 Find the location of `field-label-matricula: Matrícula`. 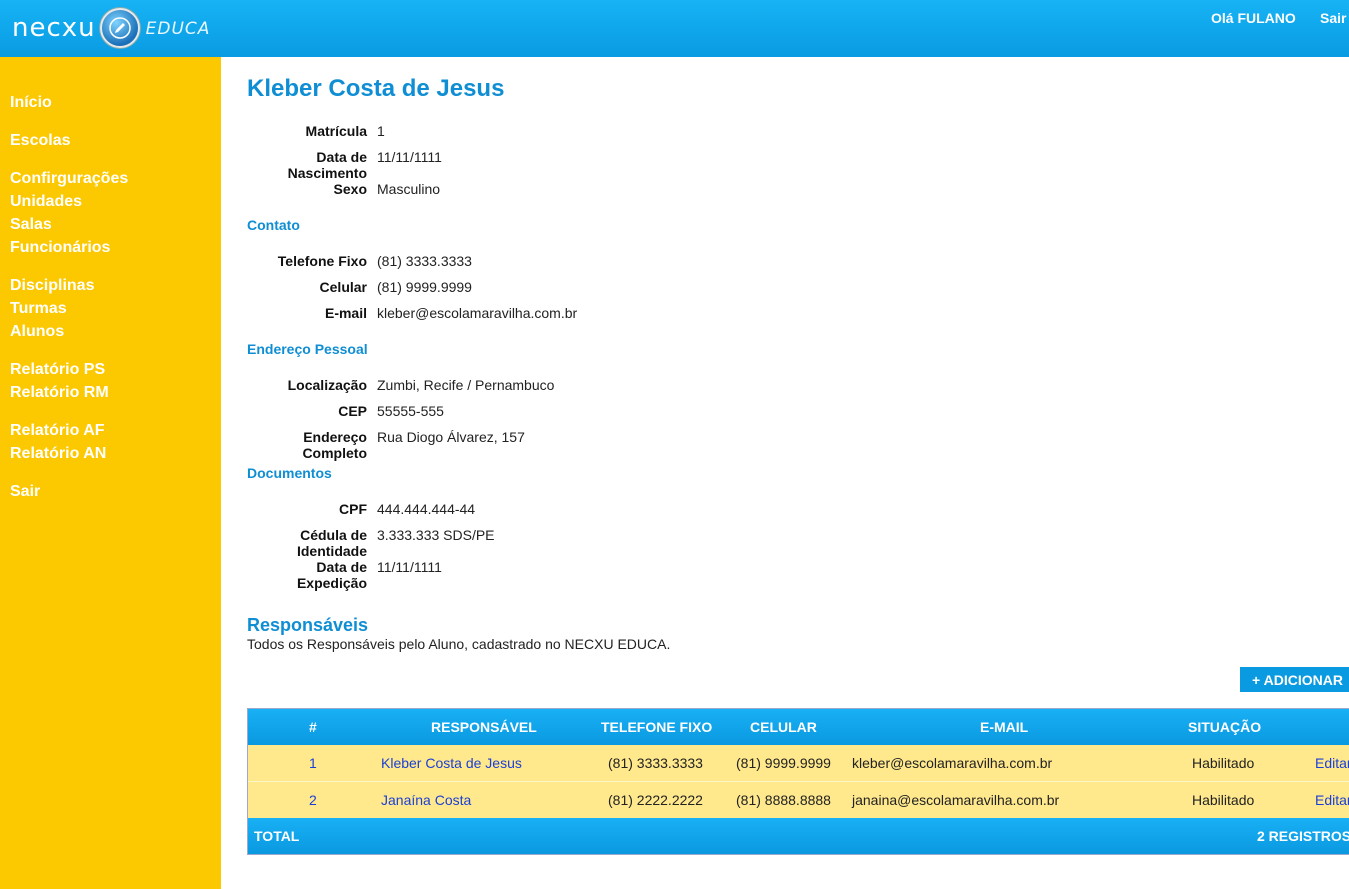

field-label-matricula: Matrícula is located at coordinates (336, 131).